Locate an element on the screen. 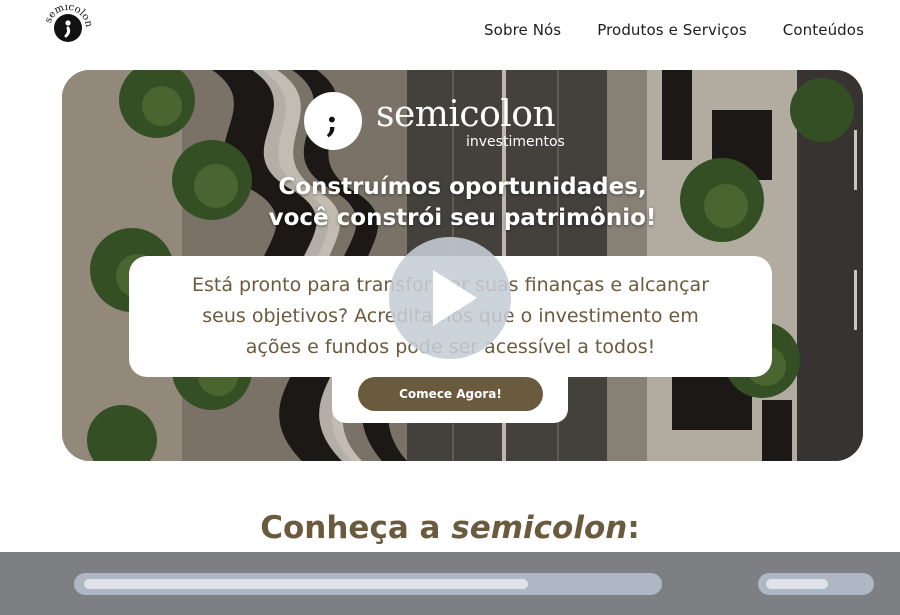  brand-mark: ; is located at coordinates (332, 121).